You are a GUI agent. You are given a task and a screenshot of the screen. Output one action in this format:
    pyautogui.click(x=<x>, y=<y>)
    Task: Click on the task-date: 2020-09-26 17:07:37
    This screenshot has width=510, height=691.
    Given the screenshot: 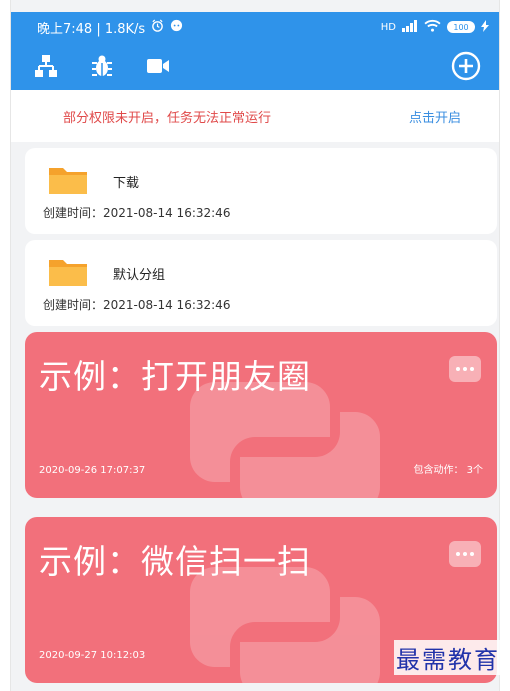 What is the action you would take?
    pyautogui.click(x=92, y=470)
    